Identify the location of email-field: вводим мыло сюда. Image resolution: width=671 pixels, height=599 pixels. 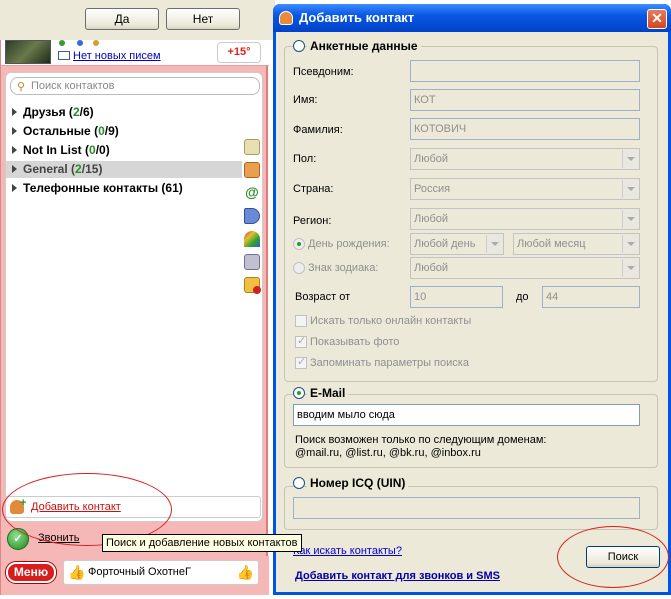
(466, 415).